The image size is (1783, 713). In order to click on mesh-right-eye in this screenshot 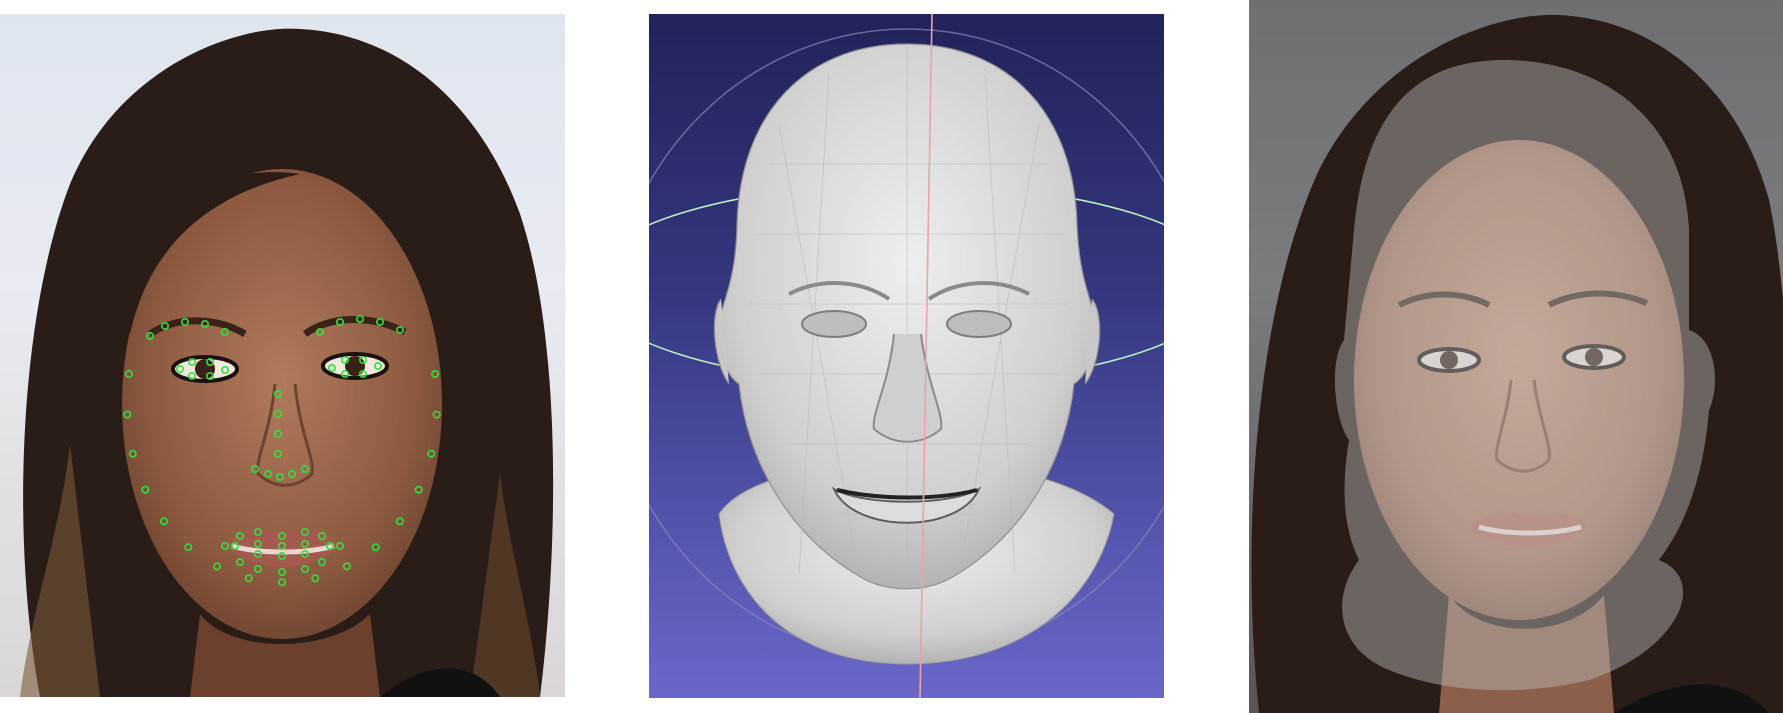, I will do `click(979, 324)`.